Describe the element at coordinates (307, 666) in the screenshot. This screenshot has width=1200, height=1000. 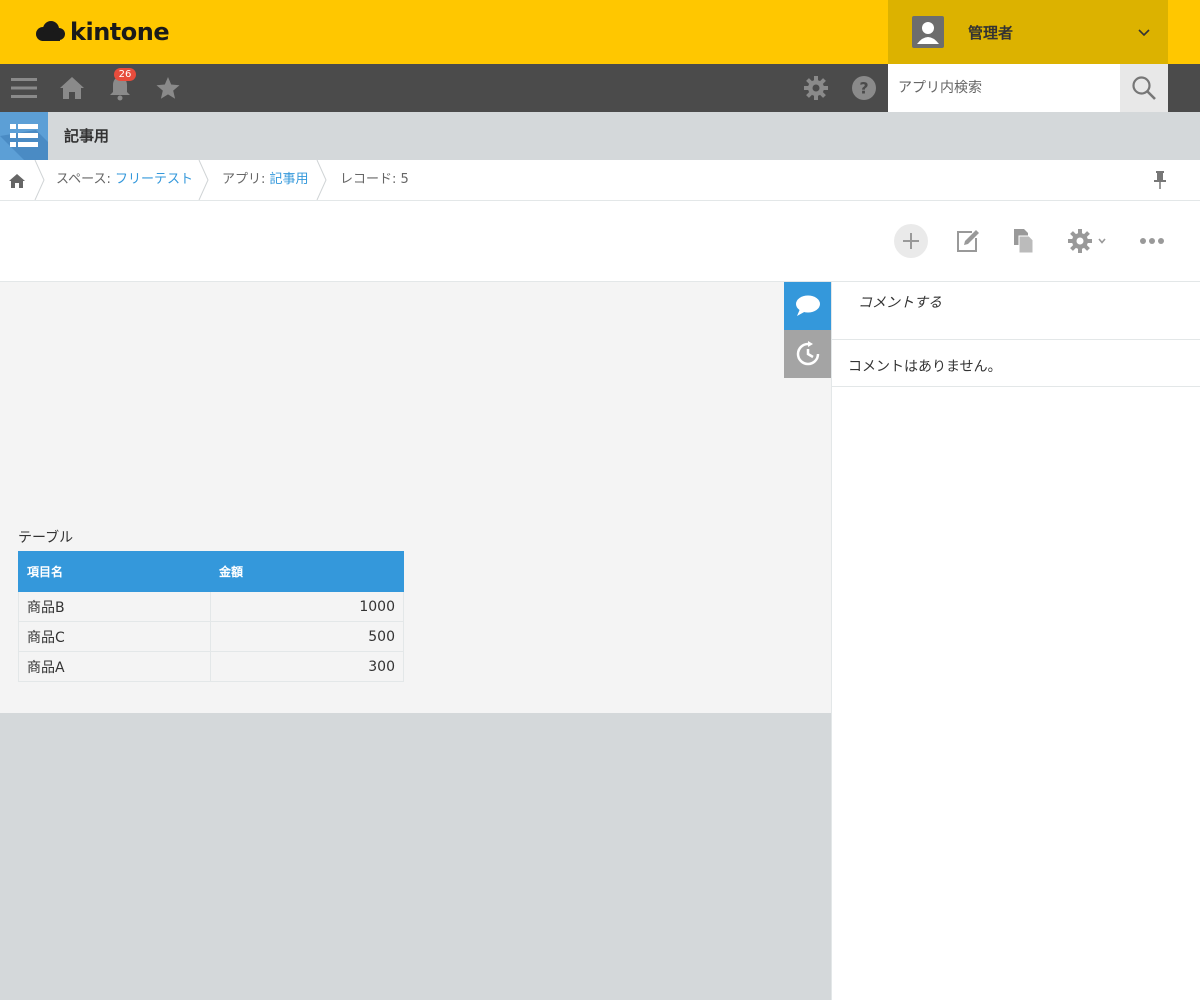
I see `amount-cell: 300` at that location.